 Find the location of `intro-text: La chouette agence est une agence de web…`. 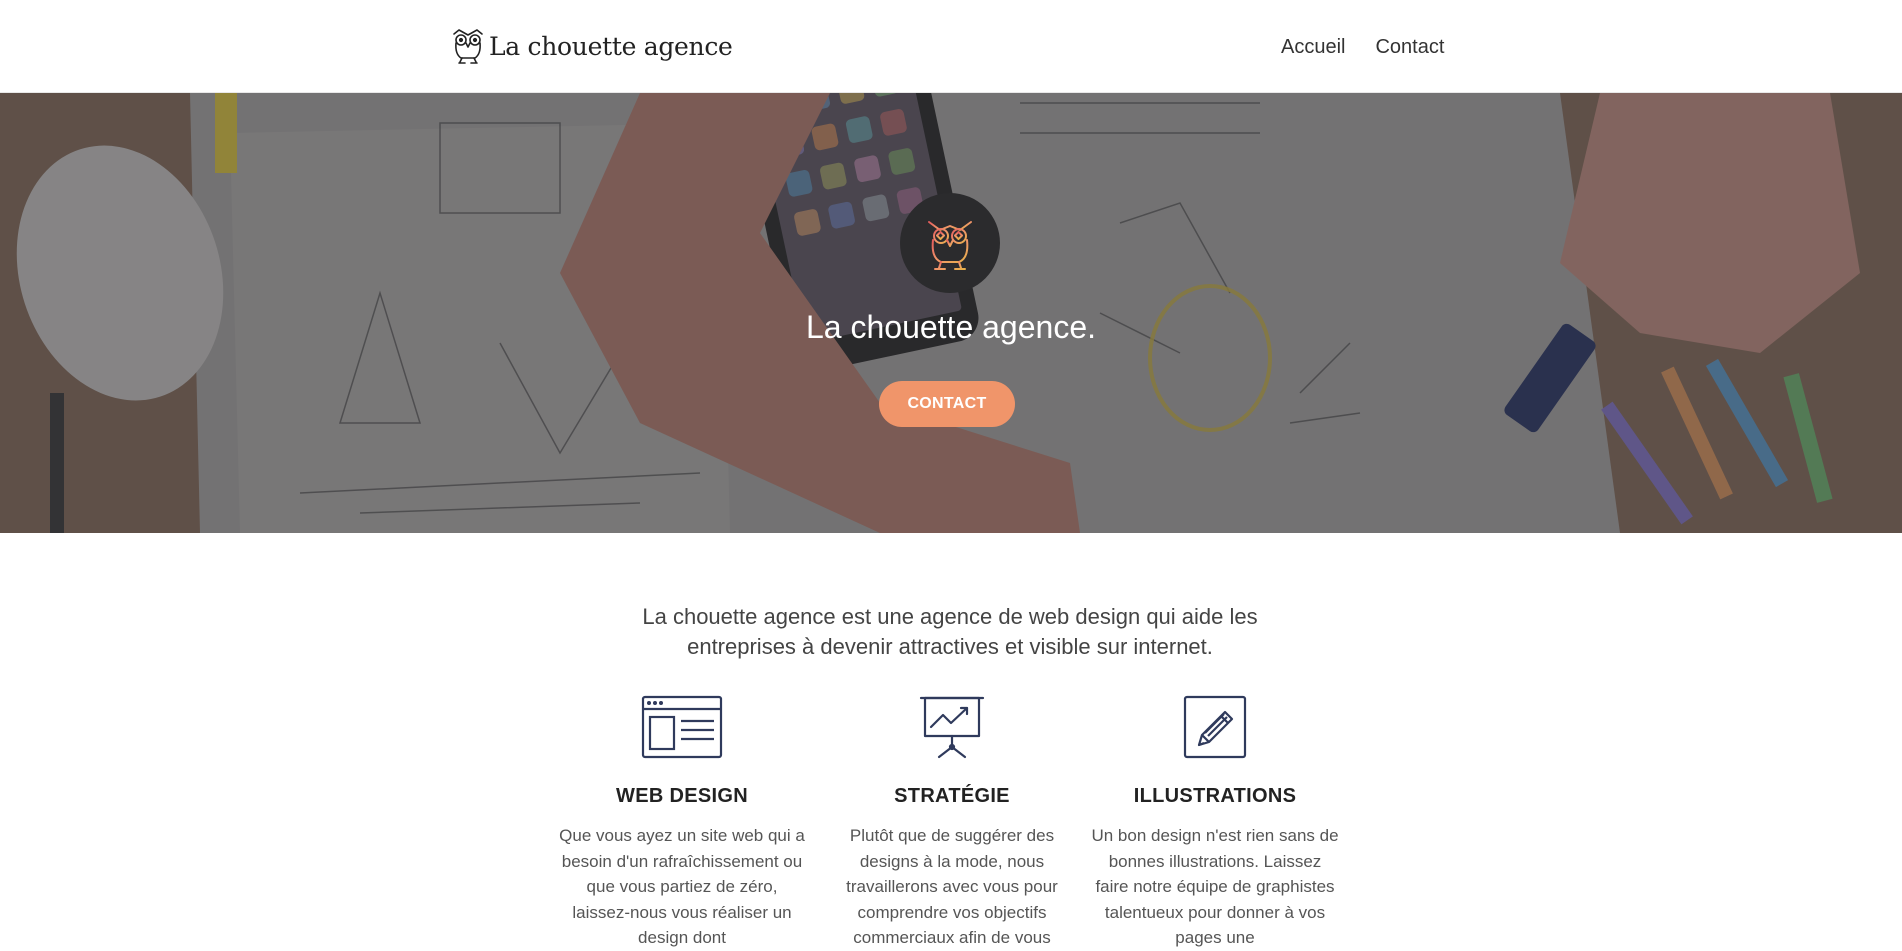

intro-text: La chouette agence est une agence de web… is located at coordinates (950, 631).